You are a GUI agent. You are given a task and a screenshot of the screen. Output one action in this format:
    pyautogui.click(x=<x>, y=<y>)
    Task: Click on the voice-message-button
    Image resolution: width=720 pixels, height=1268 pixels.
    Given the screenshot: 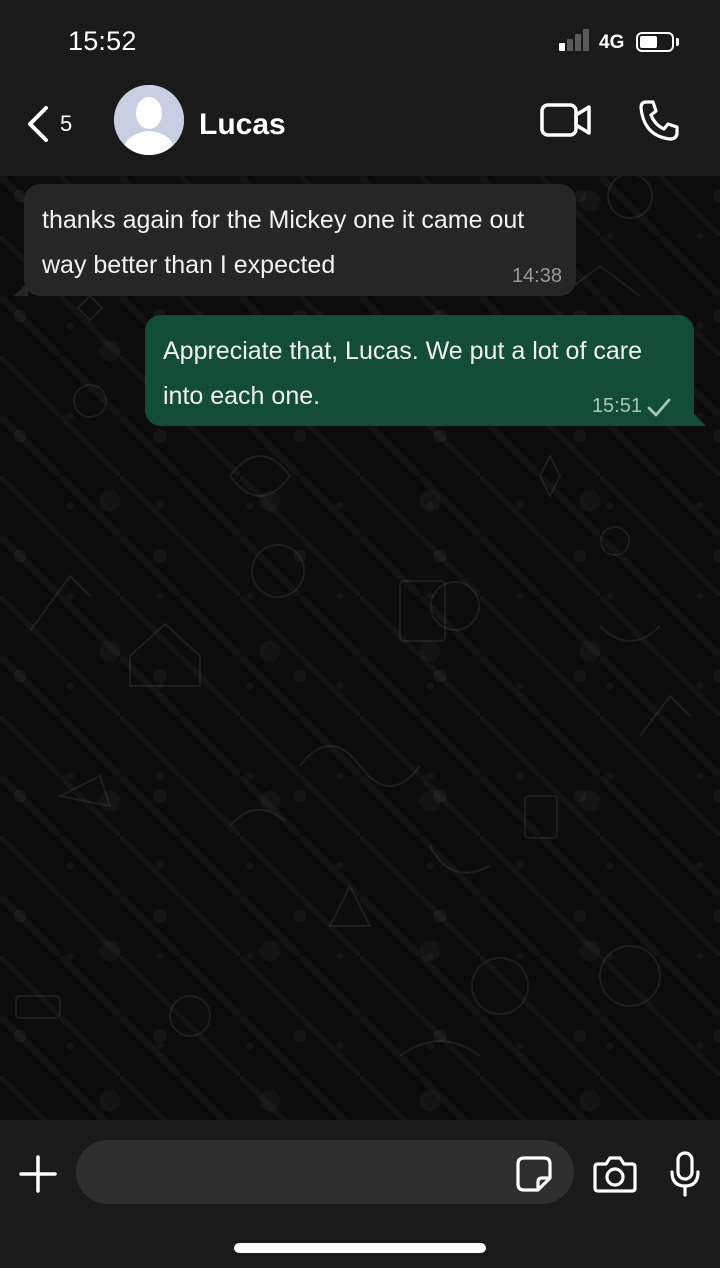 What is the action you would take?
    pyautogui.click(x=685, y=1174)
    